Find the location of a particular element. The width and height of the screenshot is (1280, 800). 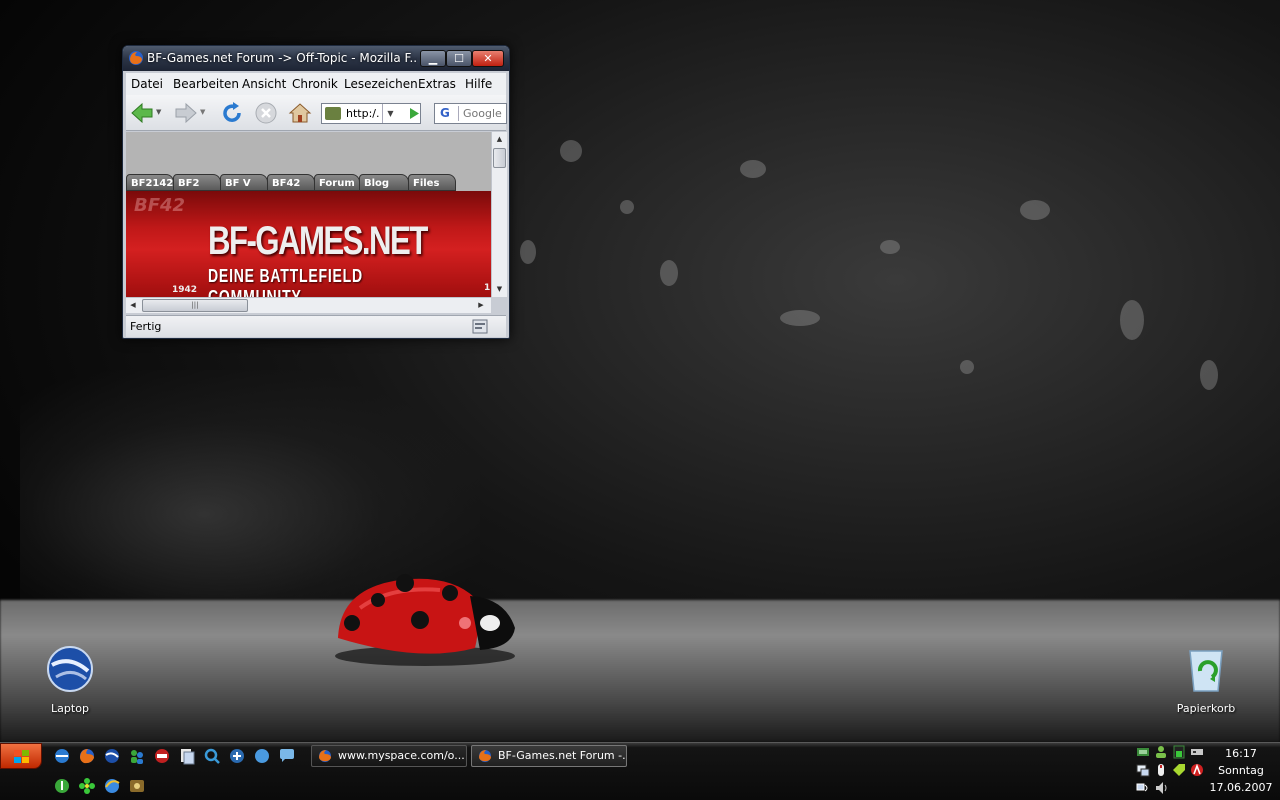

clock-date: 17.06.2007 is located at coordinates (1241, 787).